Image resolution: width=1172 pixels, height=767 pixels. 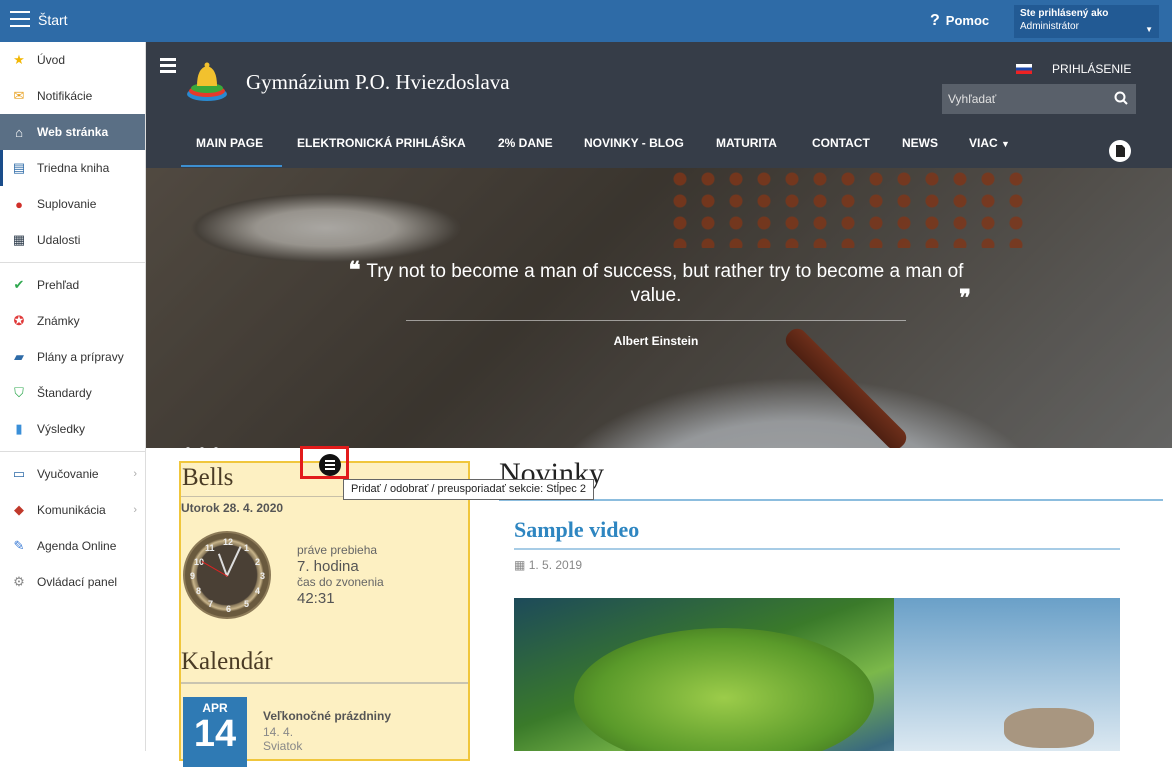 What do you see at coordinates (72, 240) in the screenshot?
I see `sidebar-item-udalosti: ▦ Udalosti` at bounding box center [72, 240].